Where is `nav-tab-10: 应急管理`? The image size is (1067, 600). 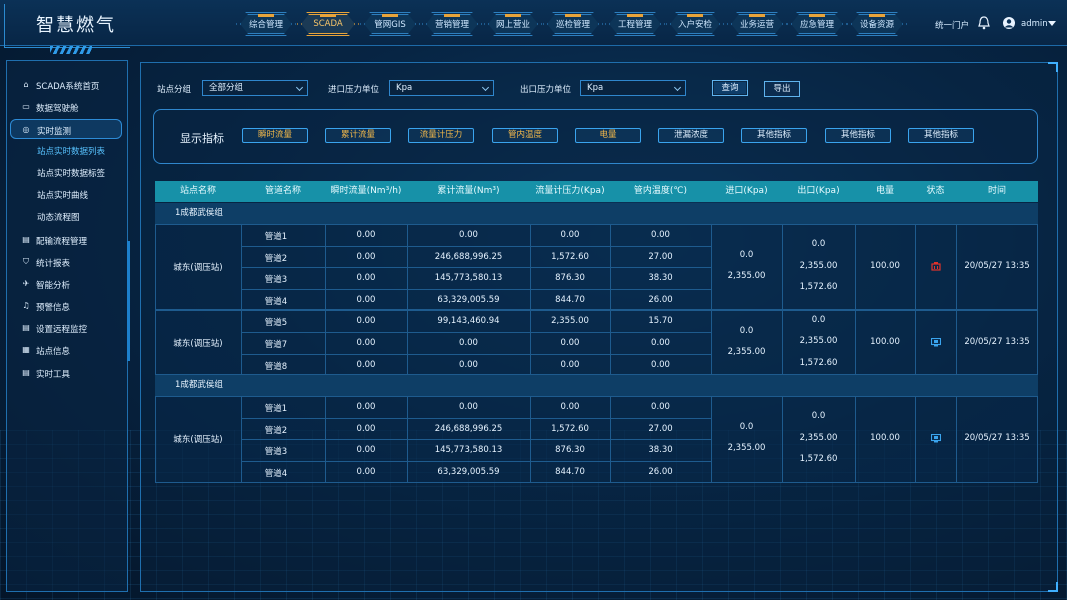
nav-tab-10: 应急管理 is located at coordinates (817, 24).